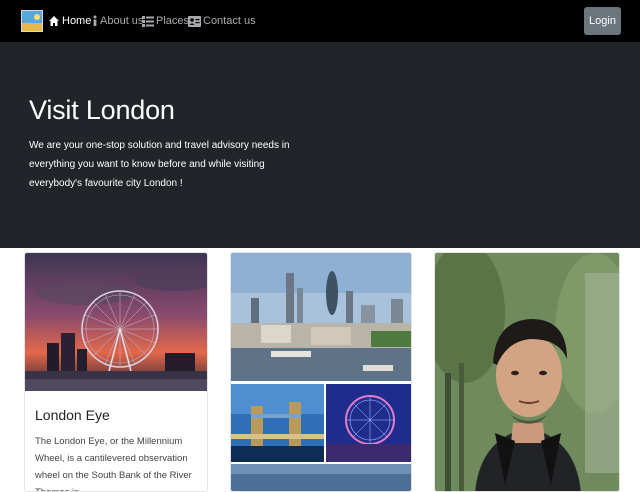 The height and width of the screenshot is (492, 640). What do you see at coordinates (148, 21) in the screenshot?
I see `list-icon` at bounding box center [148, 21].